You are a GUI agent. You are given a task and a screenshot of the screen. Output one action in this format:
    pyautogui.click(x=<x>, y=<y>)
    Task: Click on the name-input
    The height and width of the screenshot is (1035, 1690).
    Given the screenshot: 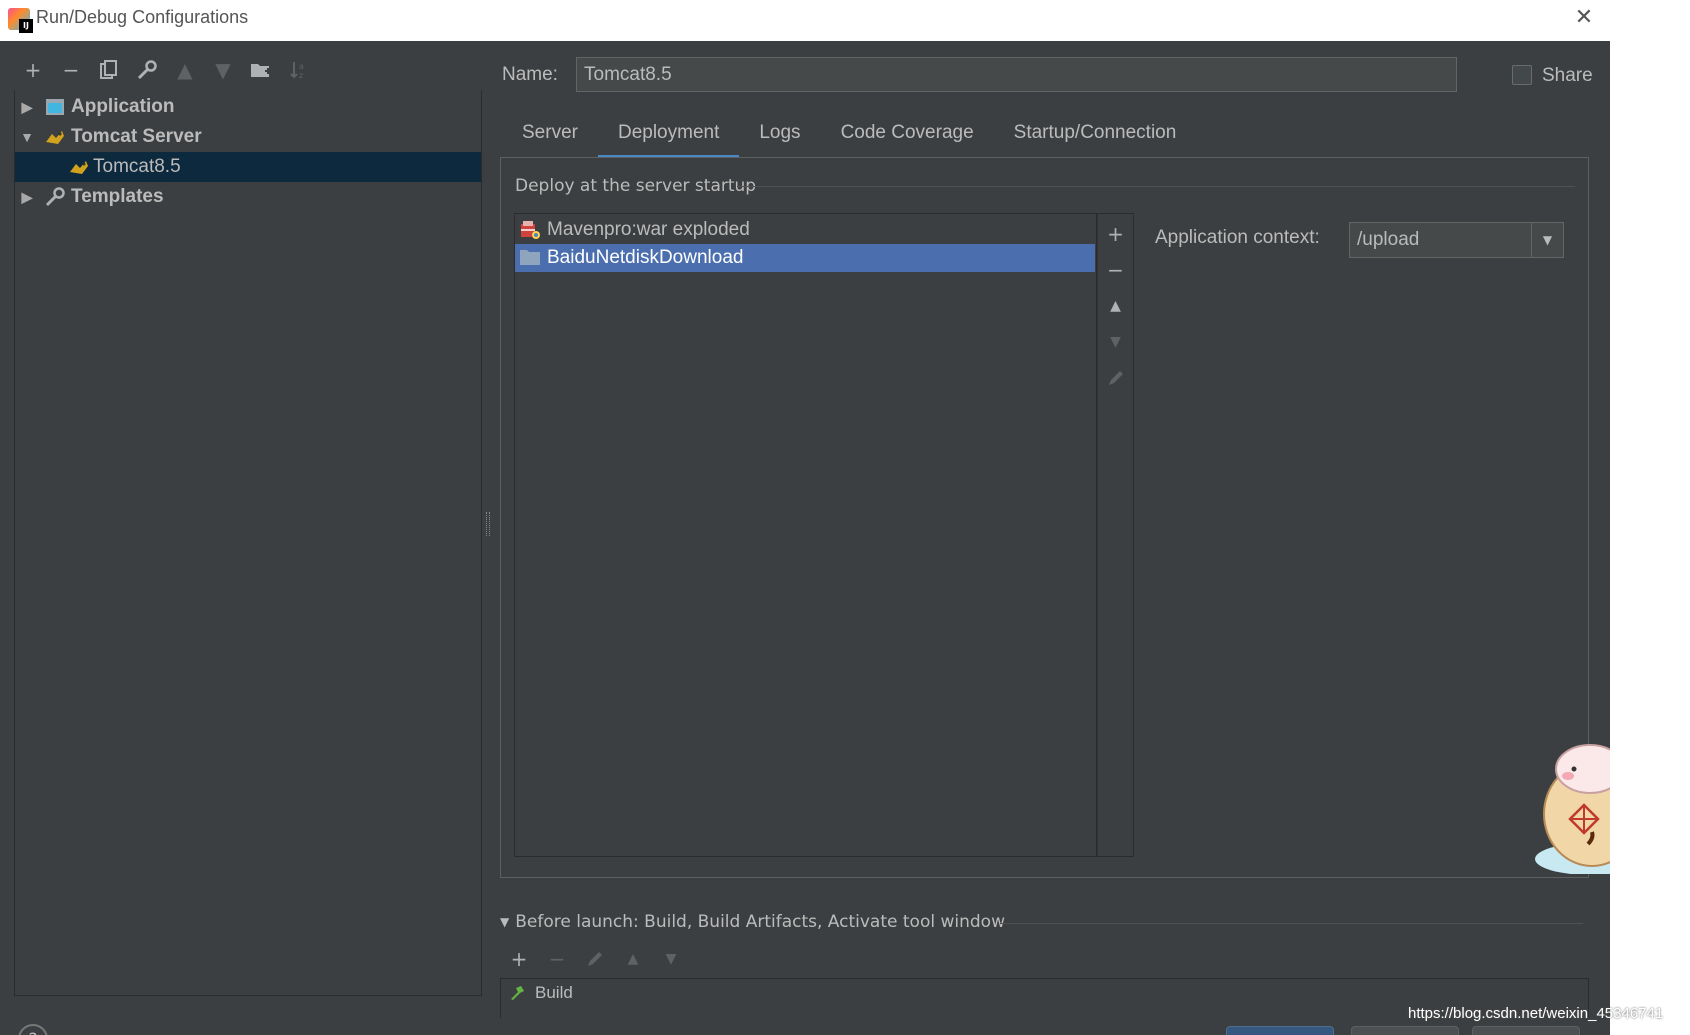 What is the action you would take?
    pyautogui.click(x=1016, y=74)
    